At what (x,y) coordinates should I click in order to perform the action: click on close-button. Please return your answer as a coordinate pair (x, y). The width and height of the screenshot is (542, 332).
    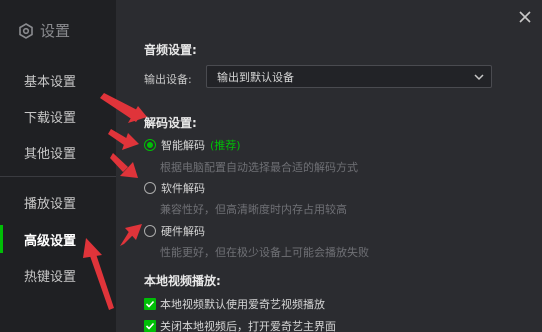
    Looking at the image, I should click on (525, 17).